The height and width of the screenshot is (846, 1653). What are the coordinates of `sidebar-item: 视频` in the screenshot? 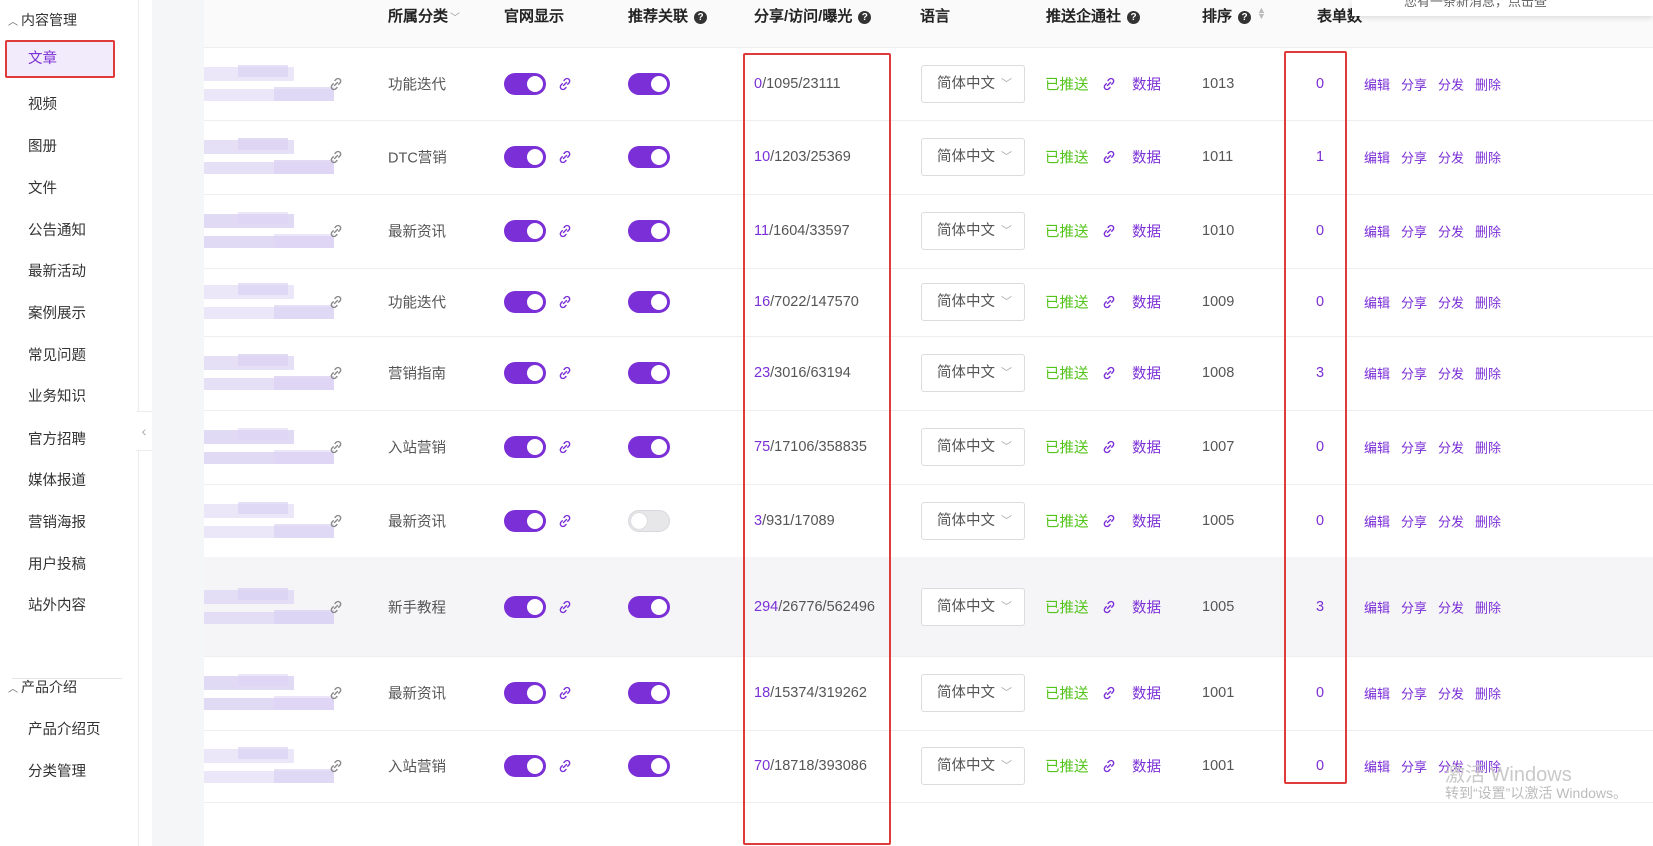 It's located at (42, 103).